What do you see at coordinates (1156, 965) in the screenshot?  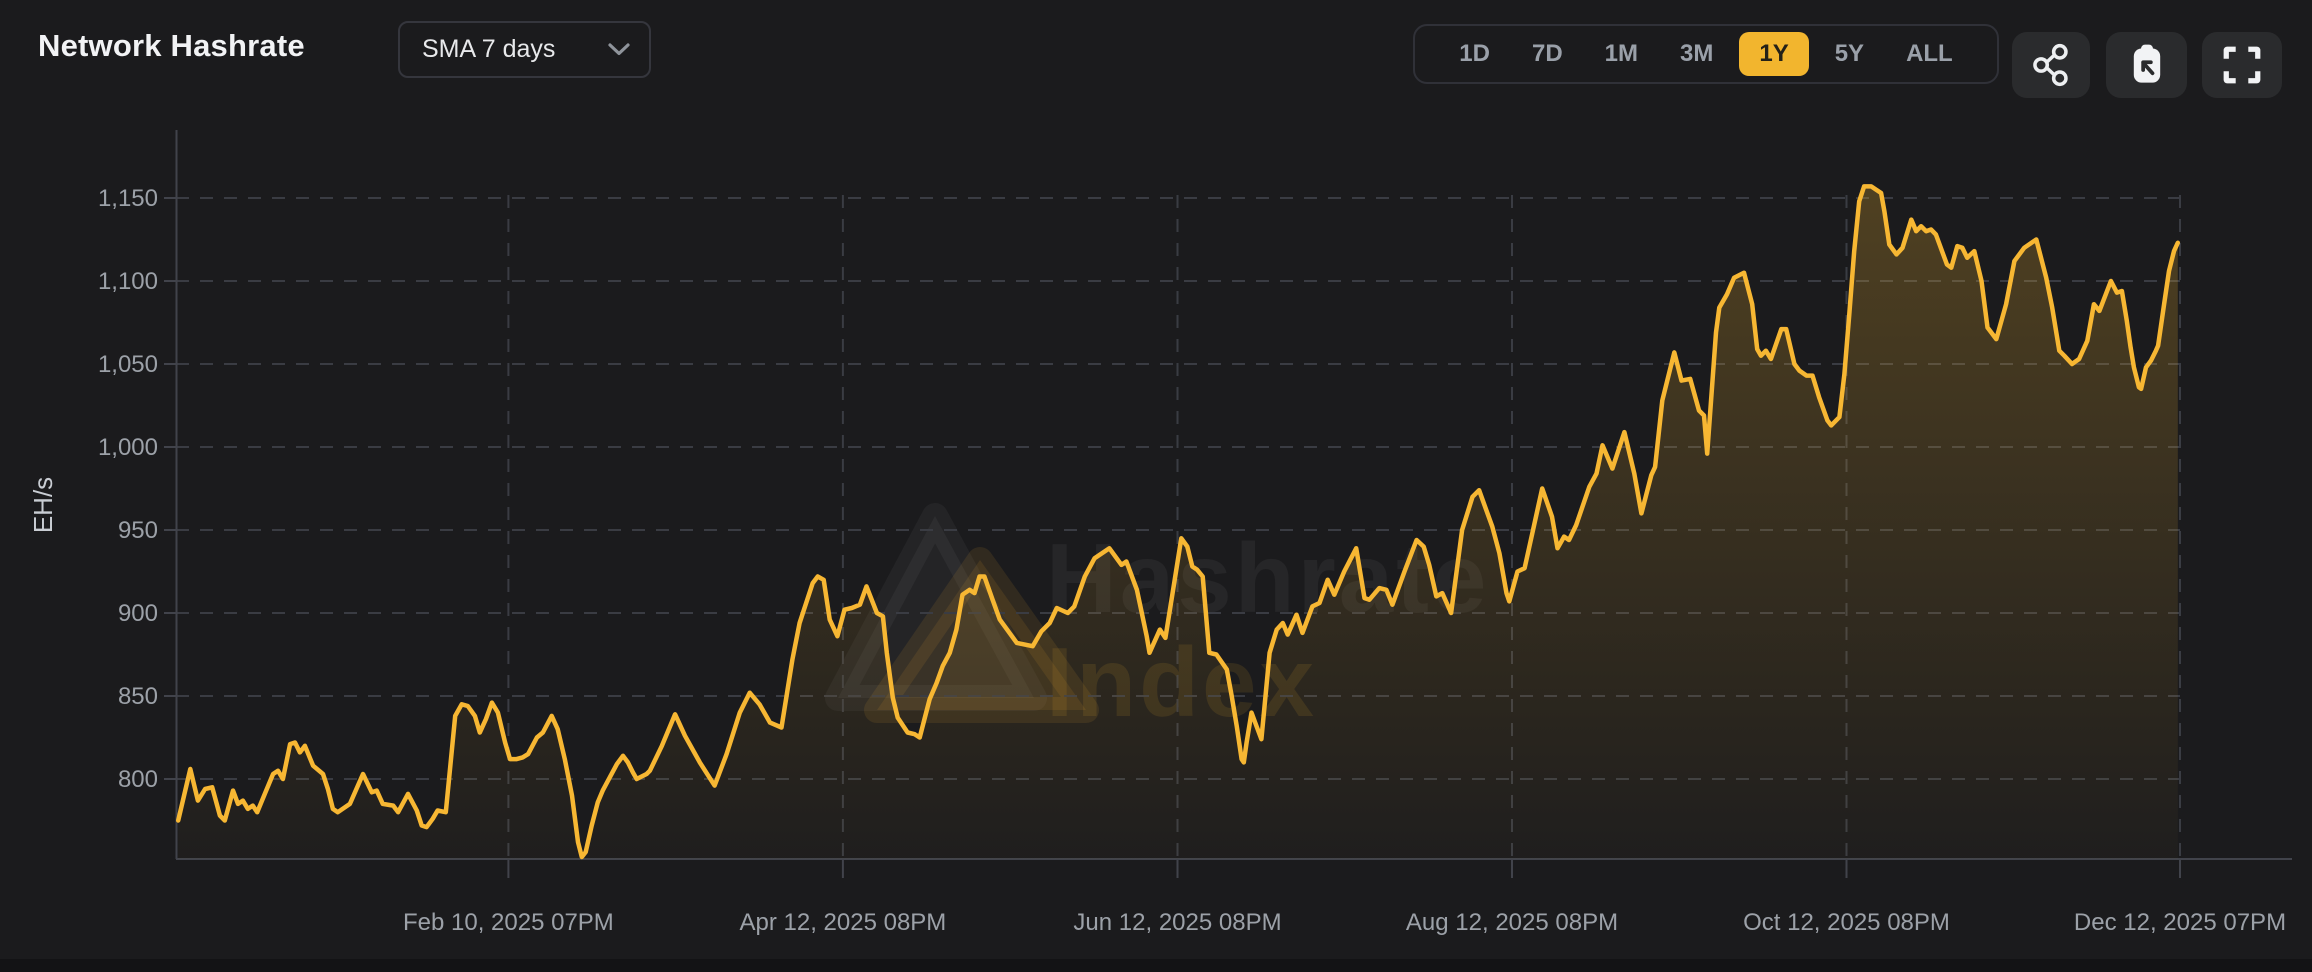 I see `bottom-divider` at bounding box center [1156, 965].